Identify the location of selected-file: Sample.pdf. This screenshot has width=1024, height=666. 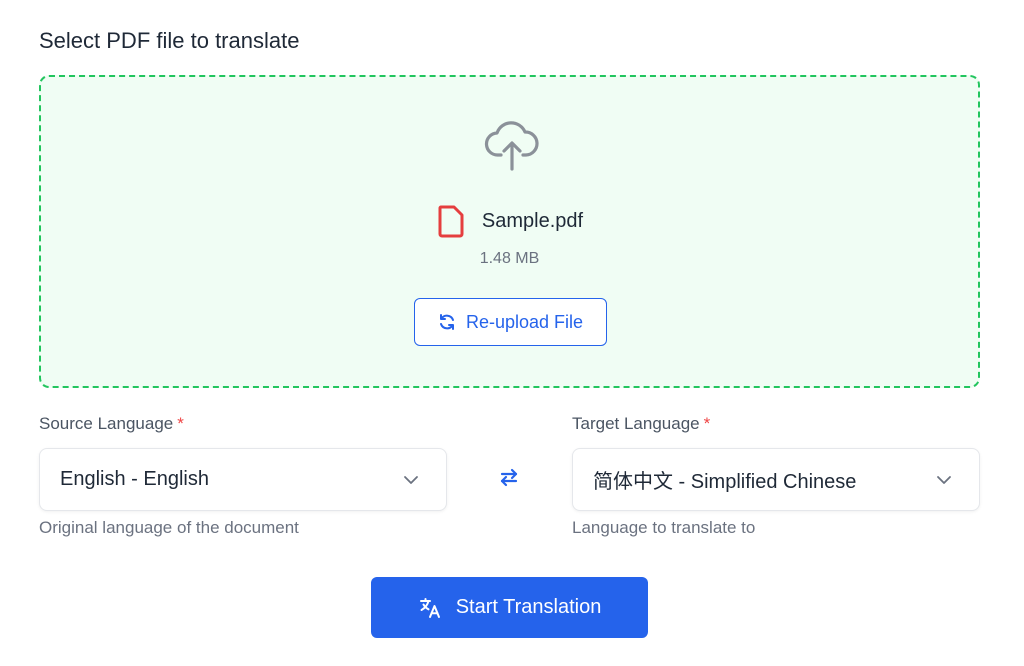
(509, 221).